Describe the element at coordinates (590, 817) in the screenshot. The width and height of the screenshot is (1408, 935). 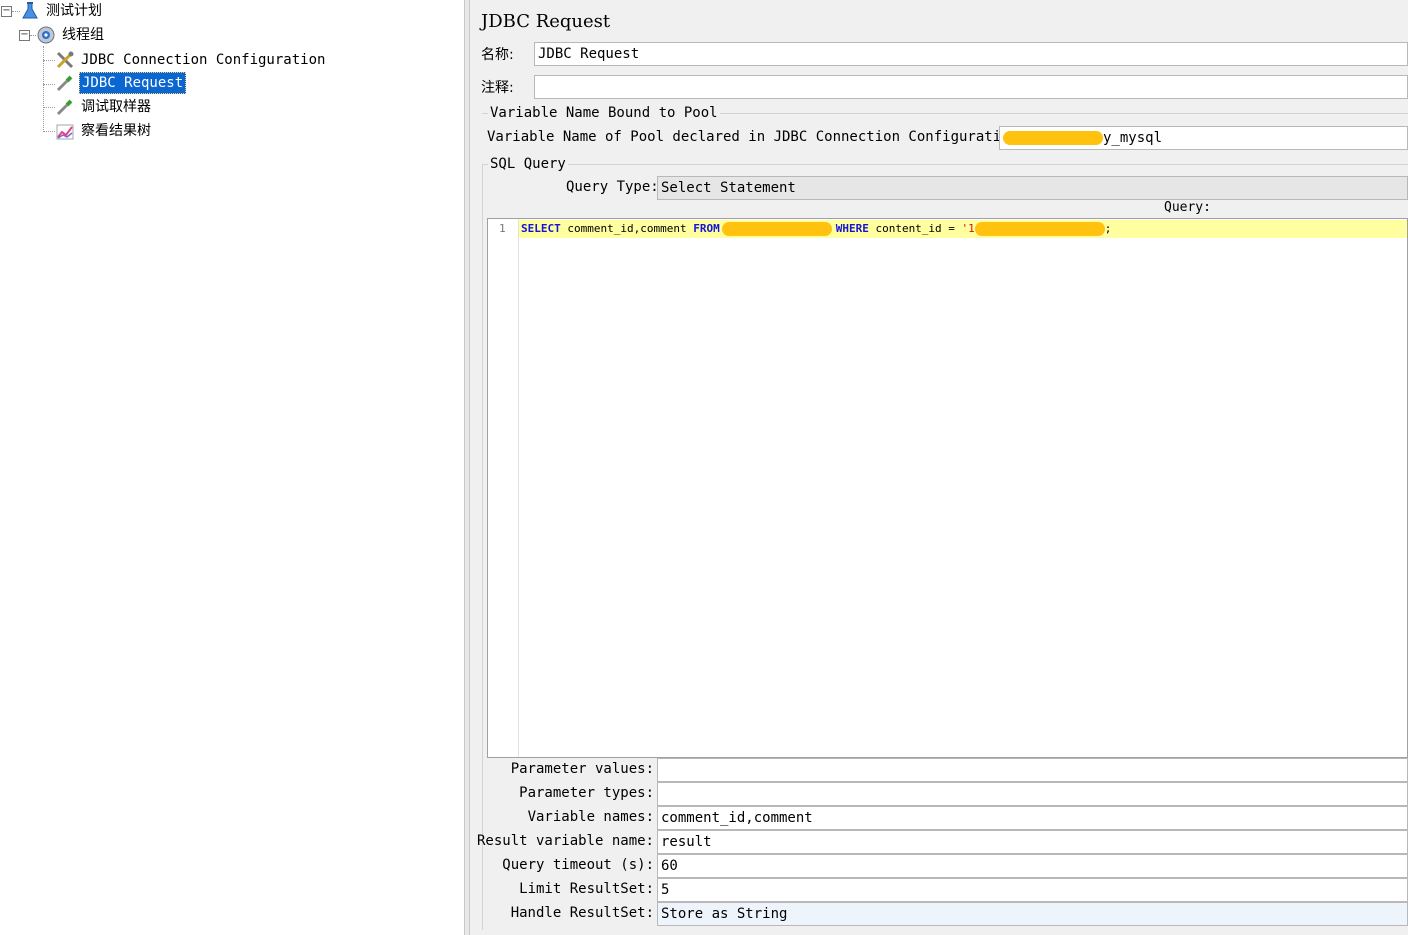
I see `param-label: Variable names:` at that location.